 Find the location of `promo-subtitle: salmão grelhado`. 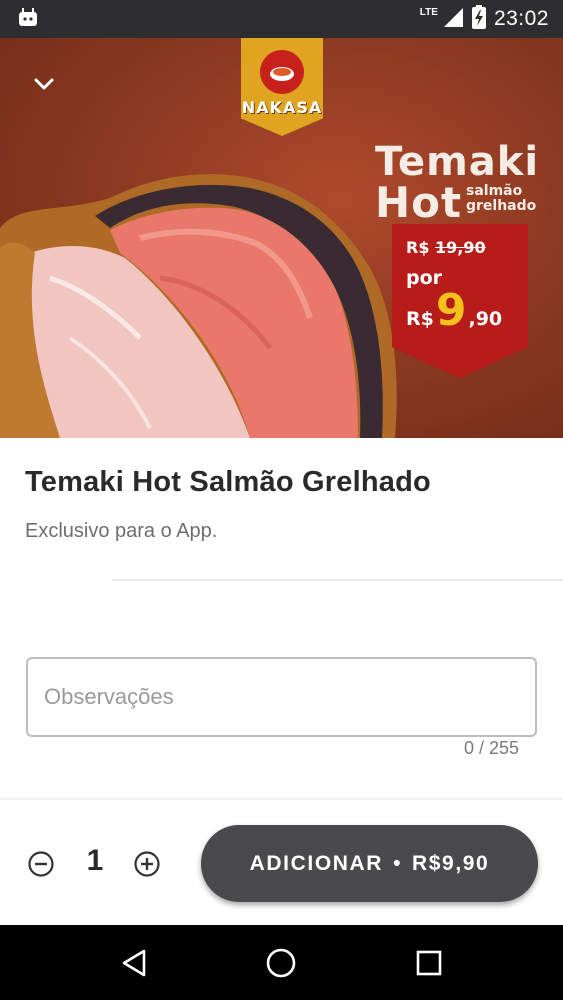

promo-subtitle: salmão grelhado is located at coordinates (501, 199).